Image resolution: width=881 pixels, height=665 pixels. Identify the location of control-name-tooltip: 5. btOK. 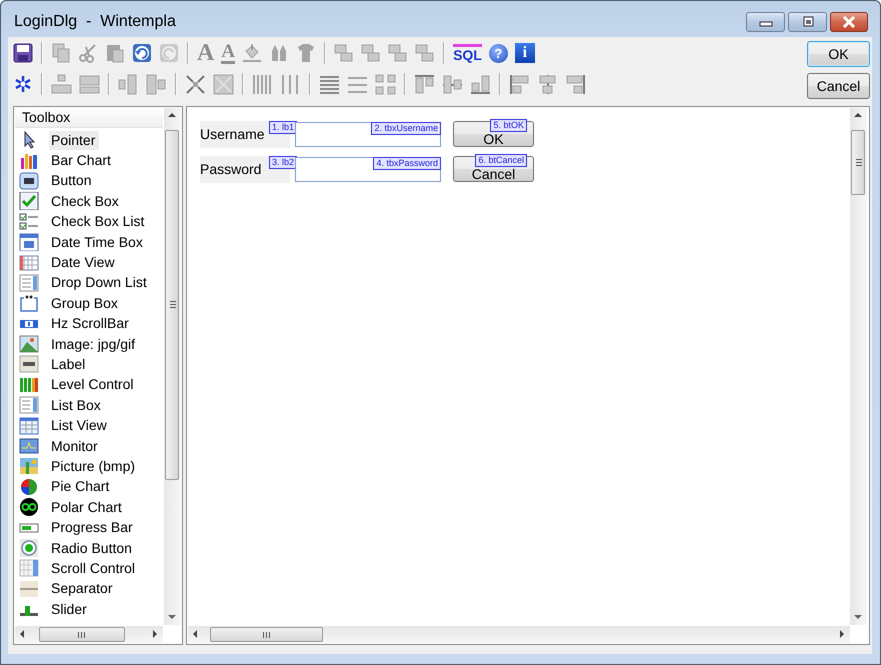
(508, 125).